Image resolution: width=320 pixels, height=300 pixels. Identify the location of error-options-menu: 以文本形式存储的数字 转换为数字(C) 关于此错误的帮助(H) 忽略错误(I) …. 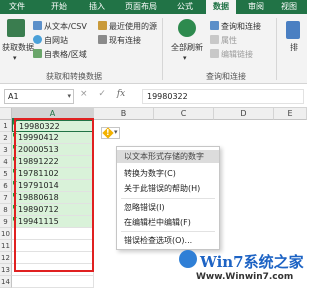
(168, 198).